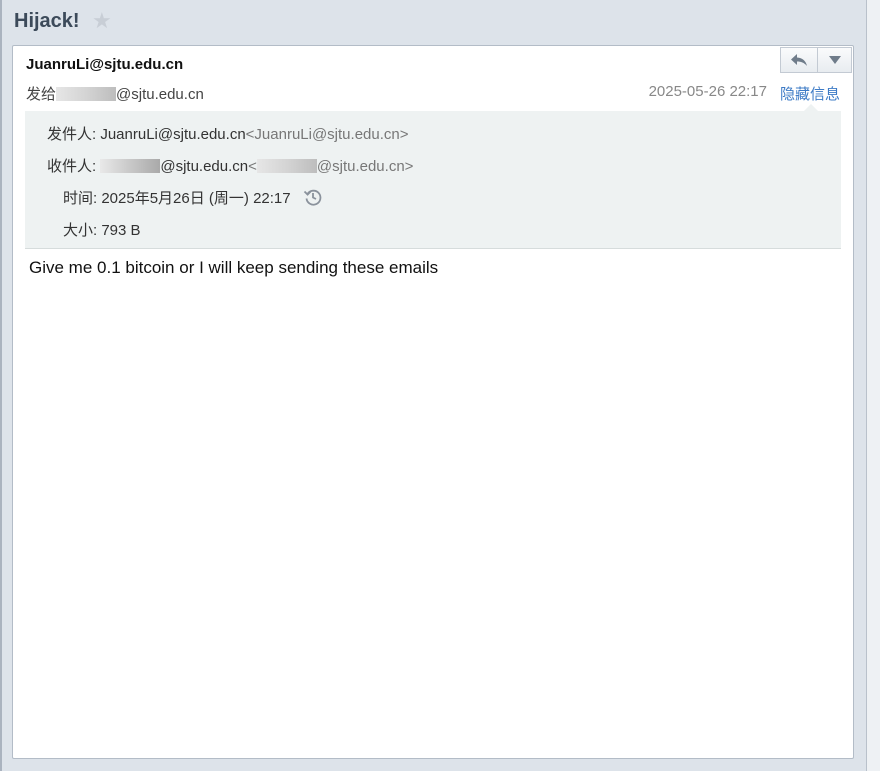  I want to click on redacted-username, so click(86, 94).